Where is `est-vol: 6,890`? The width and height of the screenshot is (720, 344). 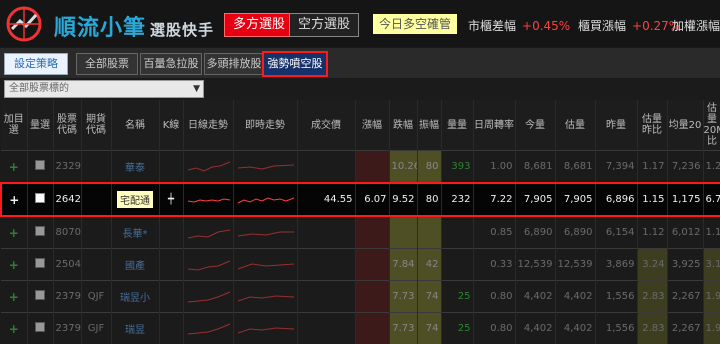
est-vol: 6,890 is located at coordinates (575, 232).